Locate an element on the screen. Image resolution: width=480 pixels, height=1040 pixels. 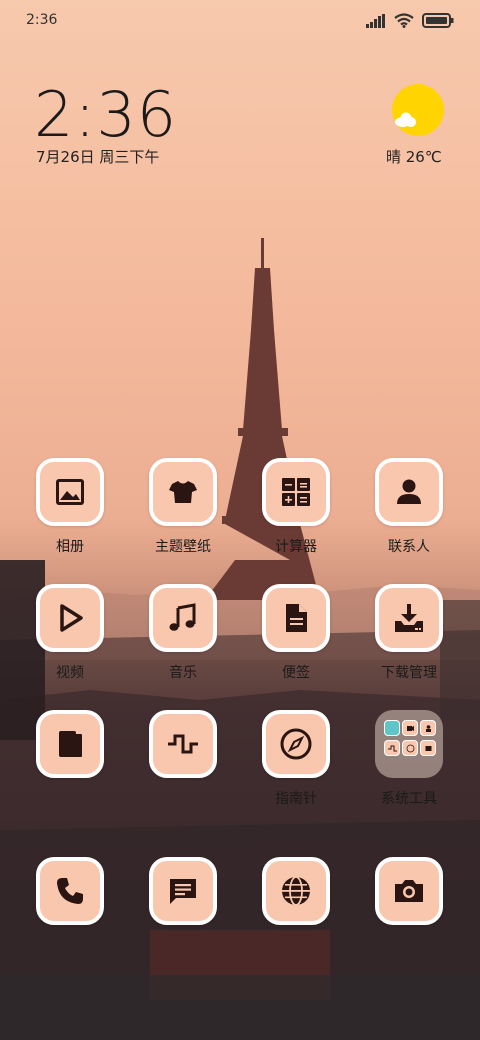
message-icon is located at coordinates (183, 891).